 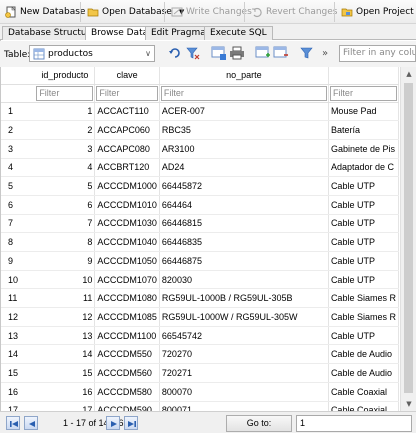 What do you see at coordinates (127, 205) in the screenshot?
I see `cell-clave: ACCCDM1010` at bounding box center [127, 205].